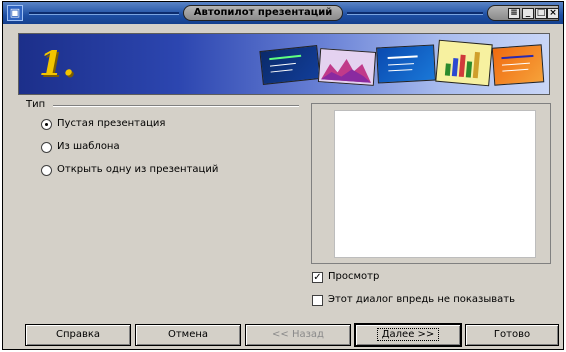  I want to click on cancel-button-label: Отмена, so click(188, 334).